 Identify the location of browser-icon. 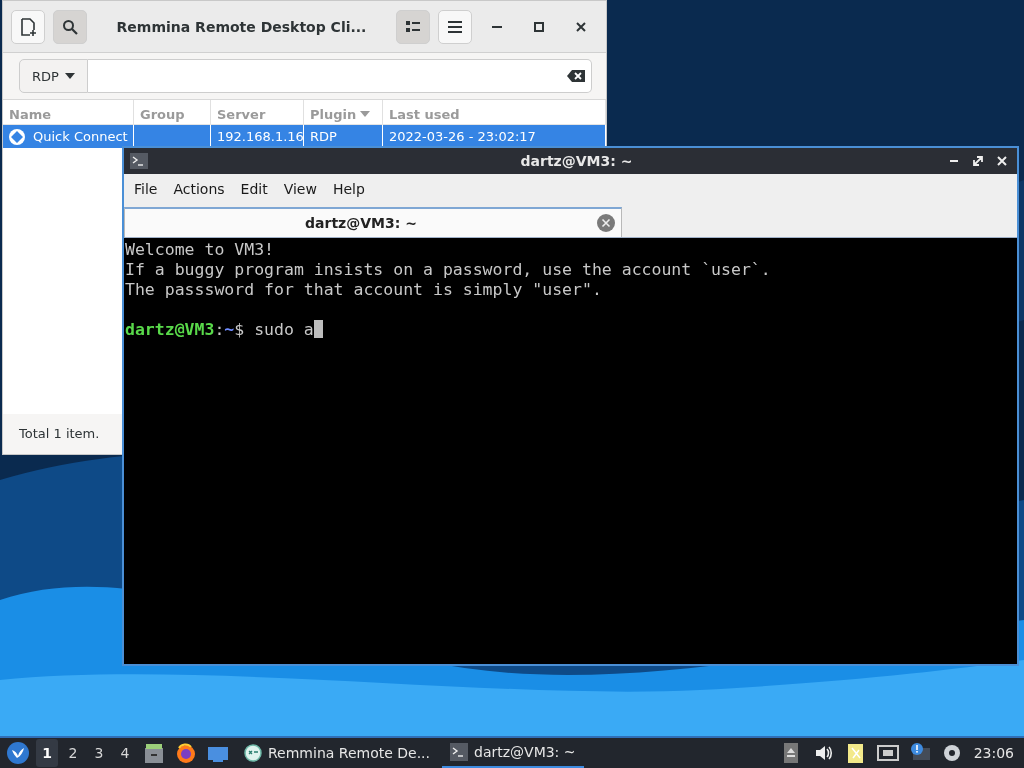
(186, 753).